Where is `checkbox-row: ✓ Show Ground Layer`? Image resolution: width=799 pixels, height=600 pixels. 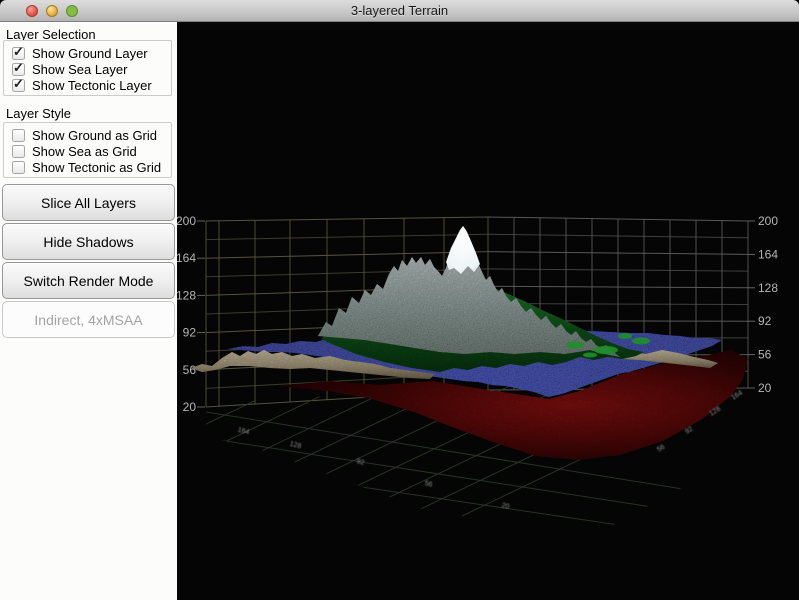 checkbox-row: ✓ Show Ground Layer is located at coordinates (91, 52).